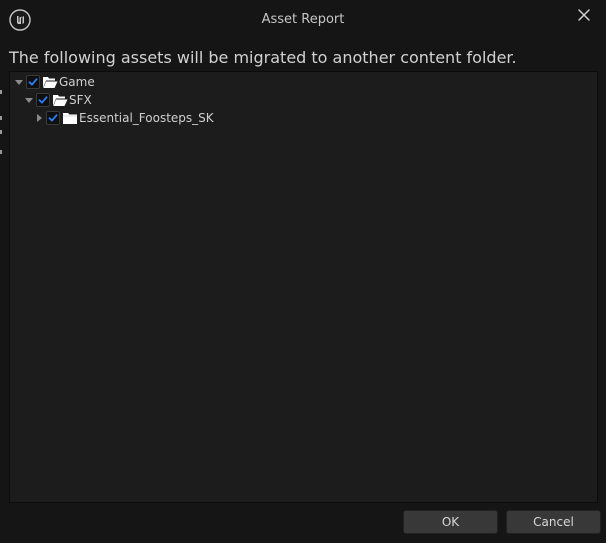  I want to click on title-bar: Asset Report, so click(303, 20).